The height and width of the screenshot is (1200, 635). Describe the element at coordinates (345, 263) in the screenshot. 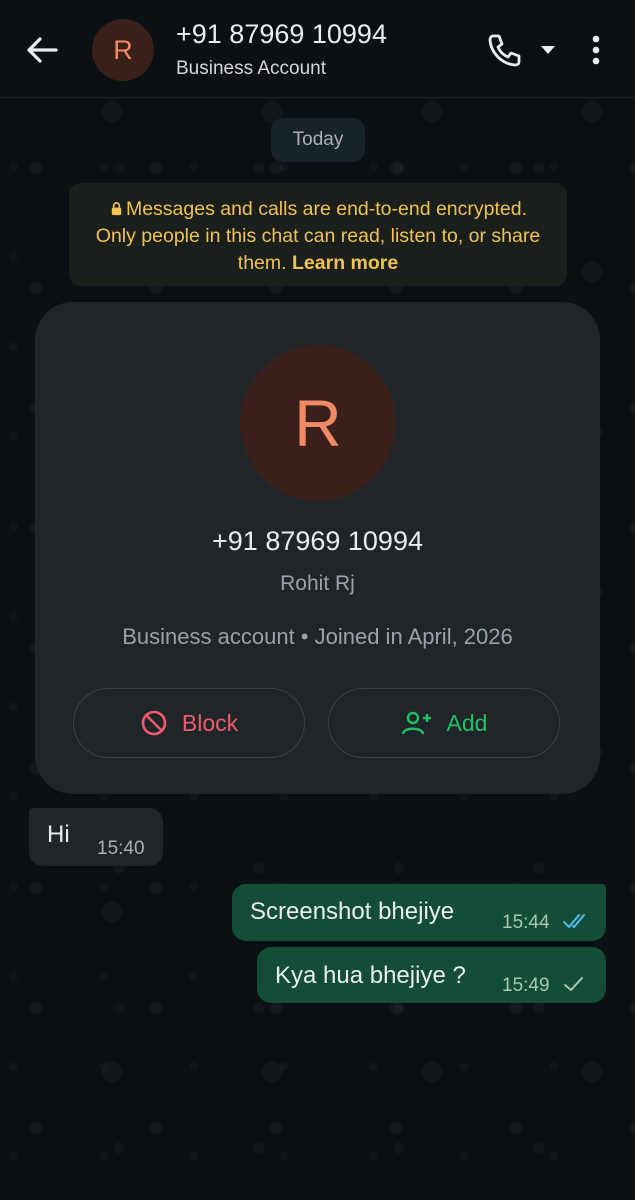

I see `learn-more-link: Learn more` at that location.